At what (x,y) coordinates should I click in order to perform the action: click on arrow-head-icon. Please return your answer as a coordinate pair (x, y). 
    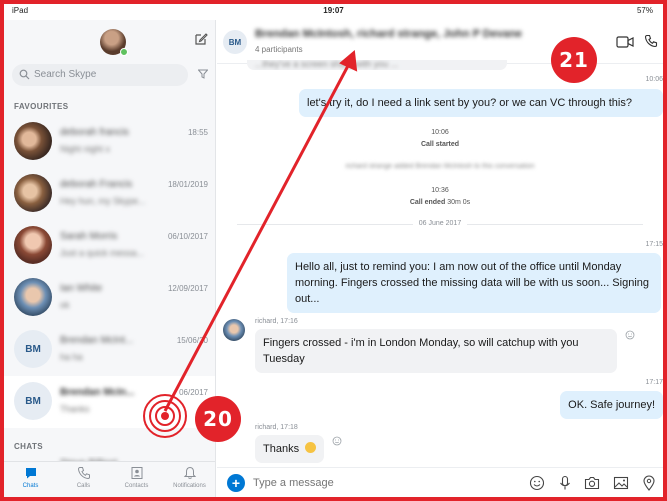
    Looking at the image, I should click on (348, 61).